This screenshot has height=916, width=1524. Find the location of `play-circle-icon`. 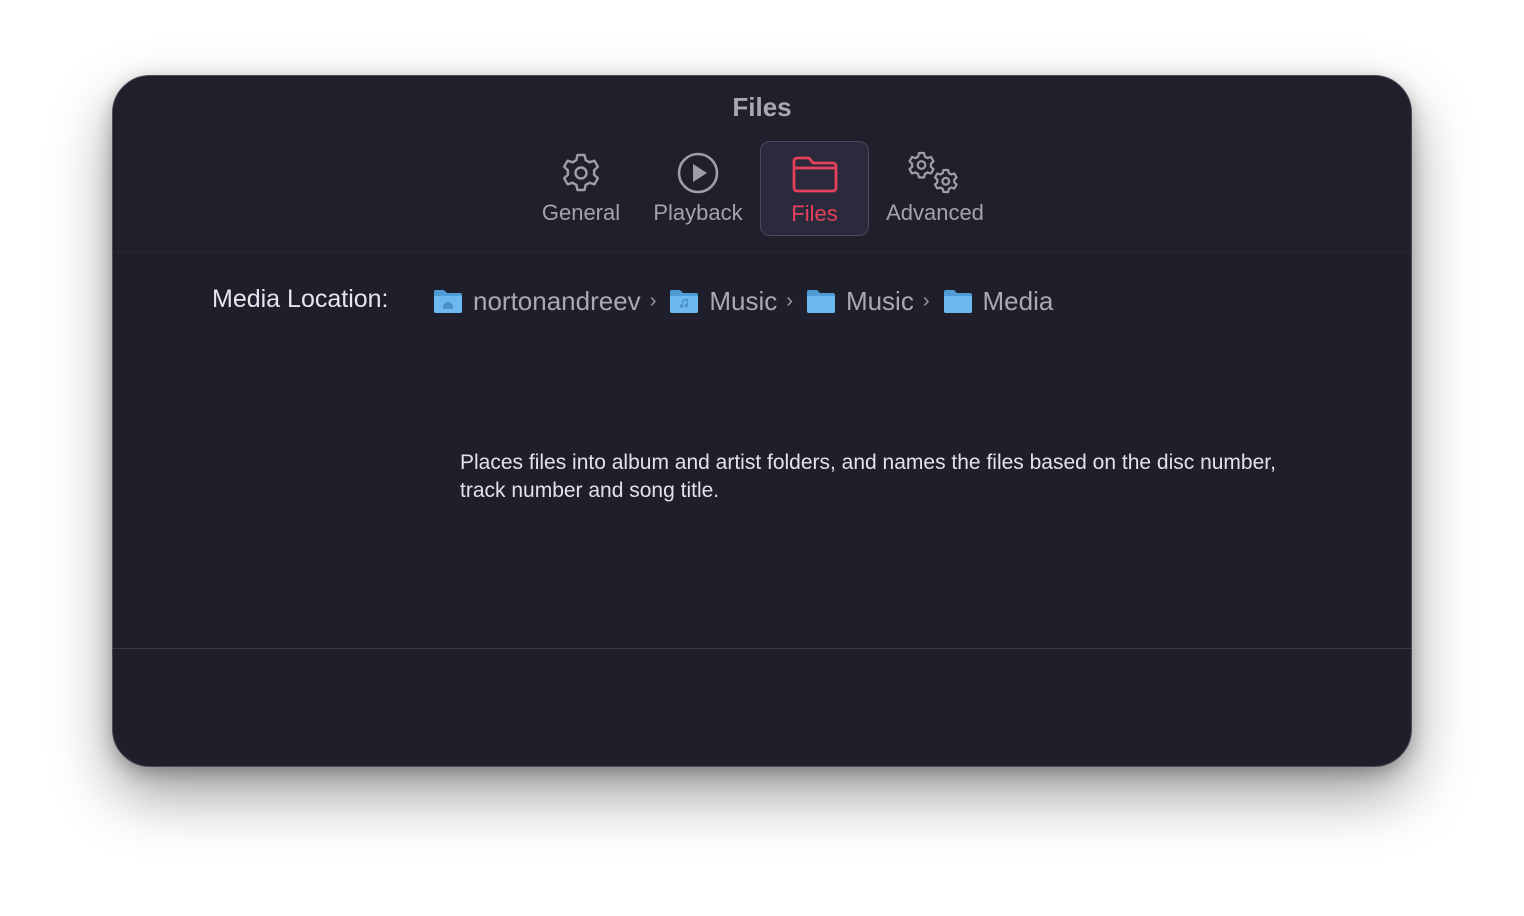

play-circle-icon is located at coordinates (698, 173).